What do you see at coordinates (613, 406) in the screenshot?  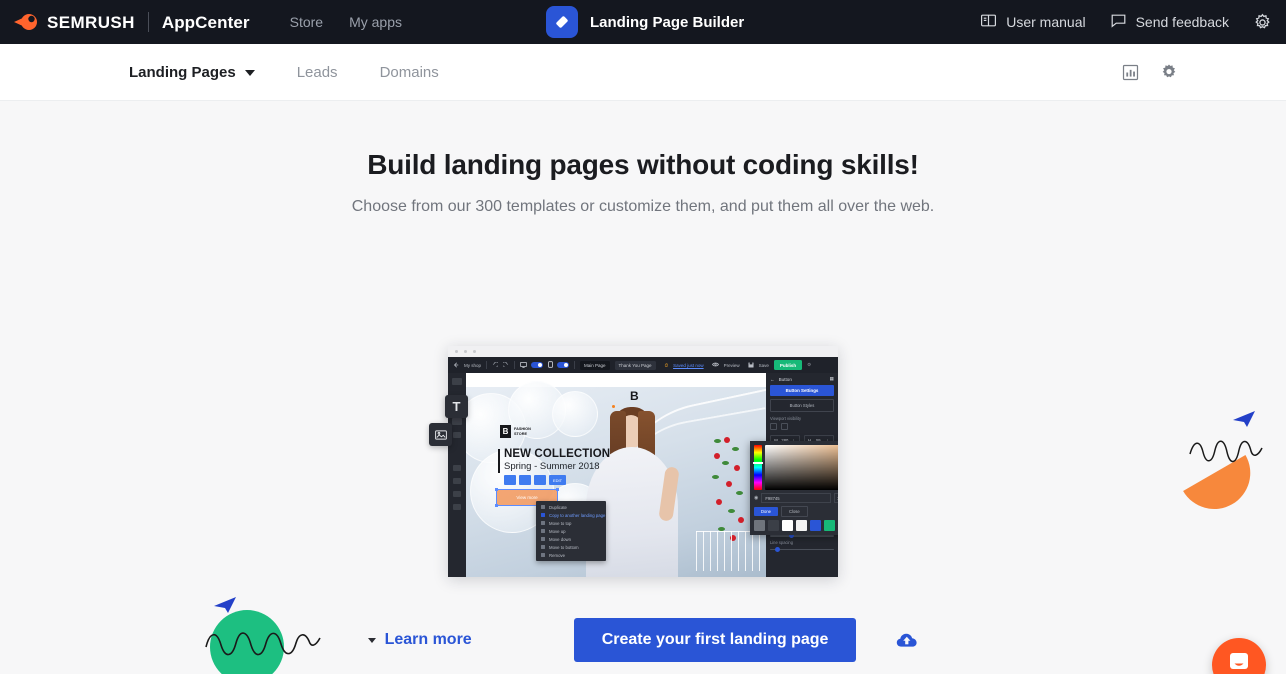 I see `selection-dot` at bounding box center [613, 406].